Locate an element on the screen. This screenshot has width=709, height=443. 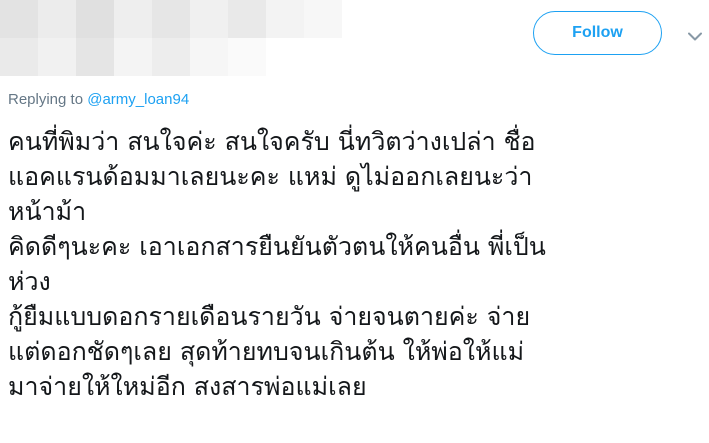
chevron-down-icon is located at coordinates (695, 35).